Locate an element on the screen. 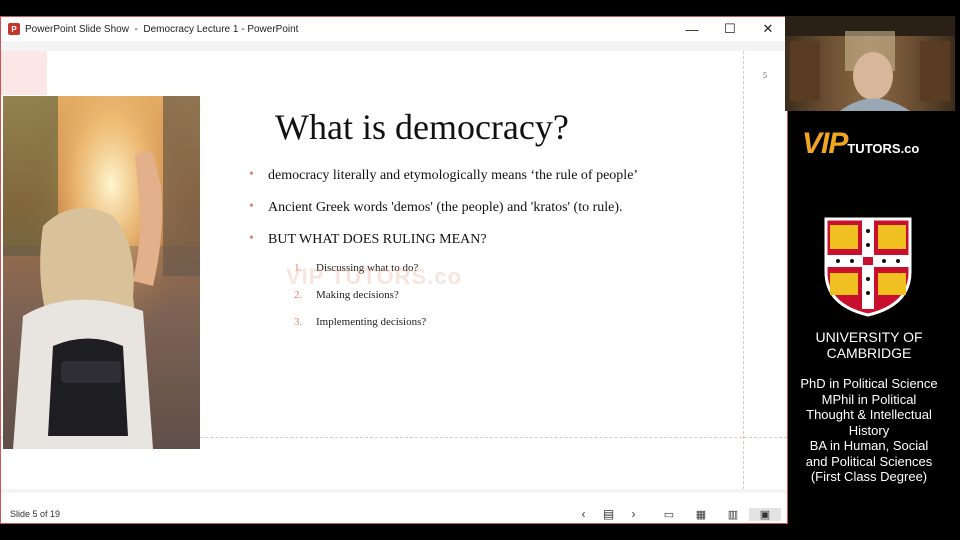 The width and height of the screenshot is (960, 540). view-switcher: ▭ ▦ ▥ ▣ is located at coordinates (717, 514).